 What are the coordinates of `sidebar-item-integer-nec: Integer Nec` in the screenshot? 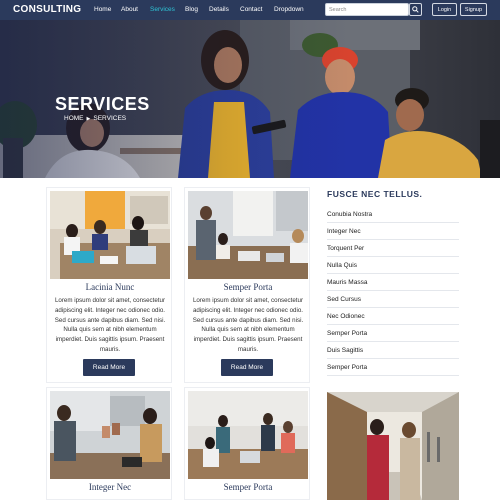 It's located at (393, 234).